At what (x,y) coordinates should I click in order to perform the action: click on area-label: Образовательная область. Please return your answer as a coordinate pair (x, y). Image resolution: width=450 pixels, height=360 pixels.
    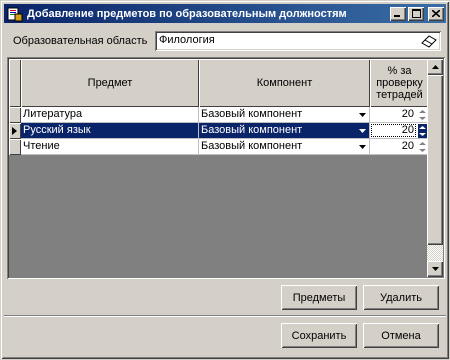
    Looking at the image, I should click on (80, 41).